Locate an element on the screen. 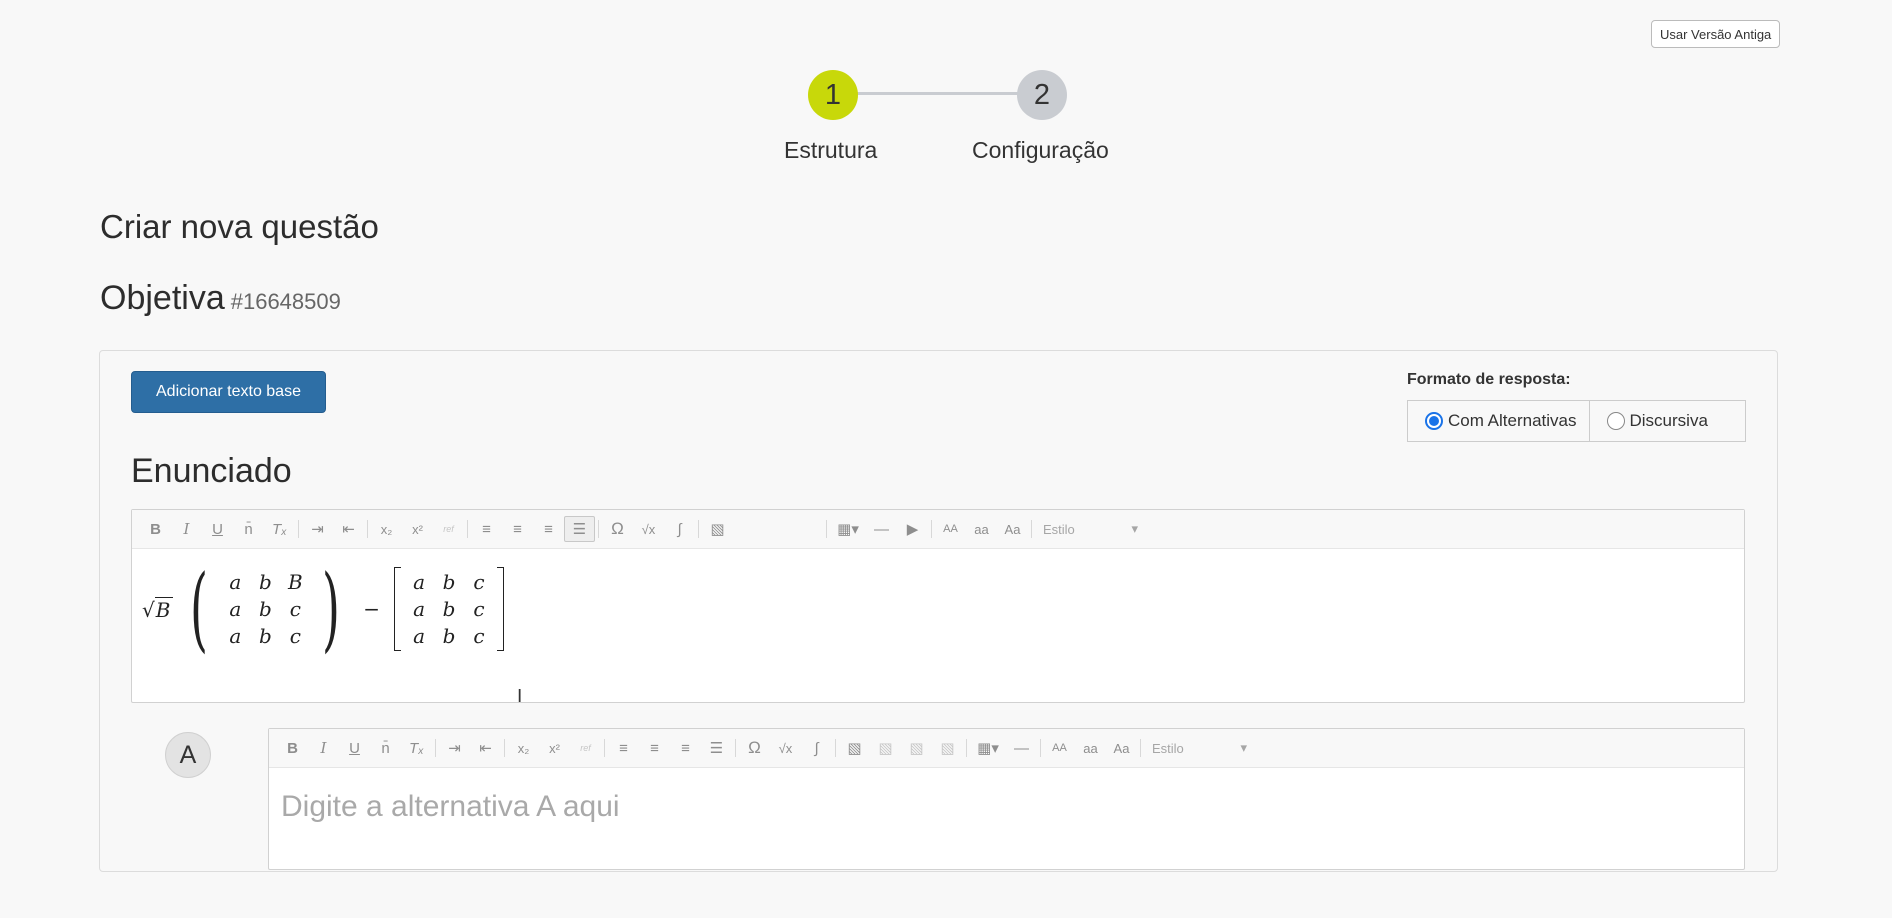 This screenshot has height=918, width=1892. question-type-title: Objetiva #16648509 is located at coordinates (220, 298).